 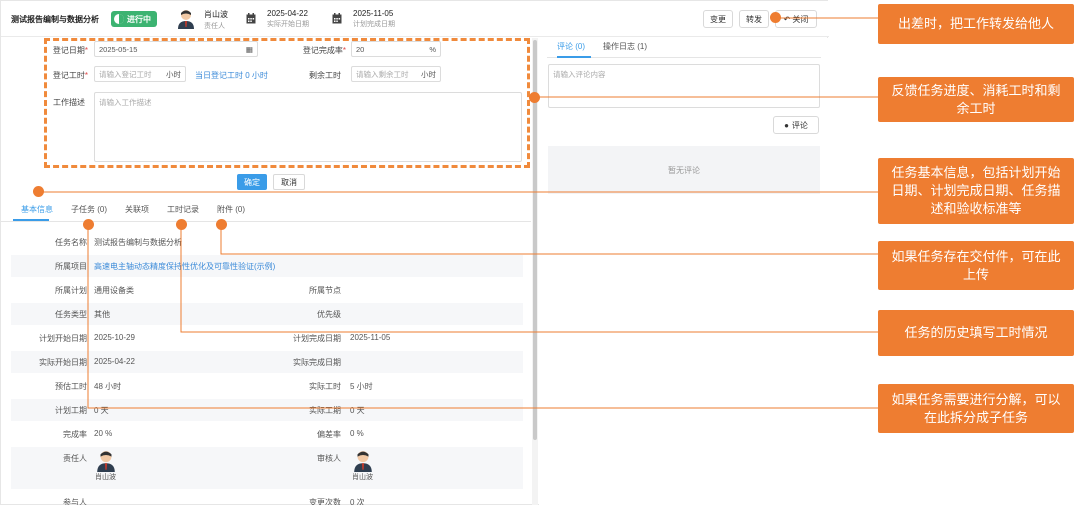 What do you see at coordinates (184, 266) in the screenshot?
I see `project-link: 高速电主轴动态精度保持性优化及可靠性验证(示例)` at bounding box center [184, 266].